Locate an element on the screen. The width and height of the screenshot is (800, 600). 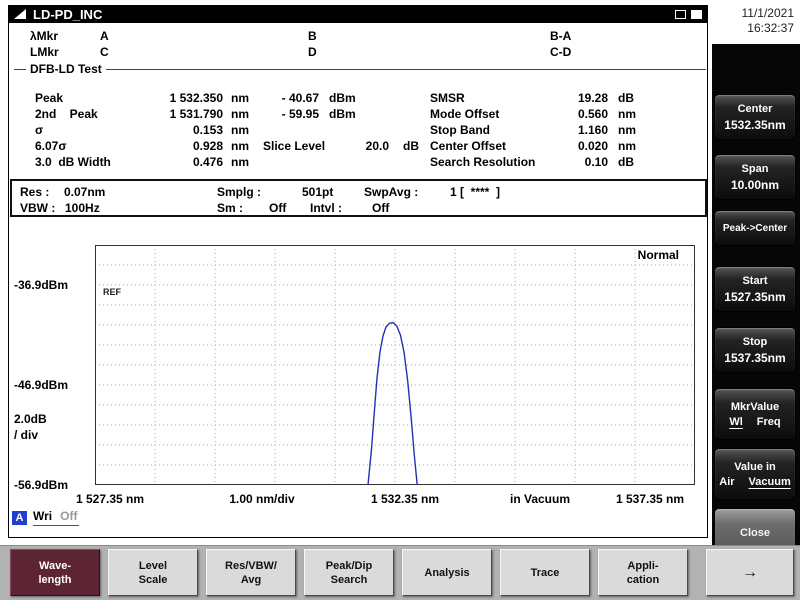
datetime-display: 11/1/2021 16:32:37 is located at coordinates (753, 21).